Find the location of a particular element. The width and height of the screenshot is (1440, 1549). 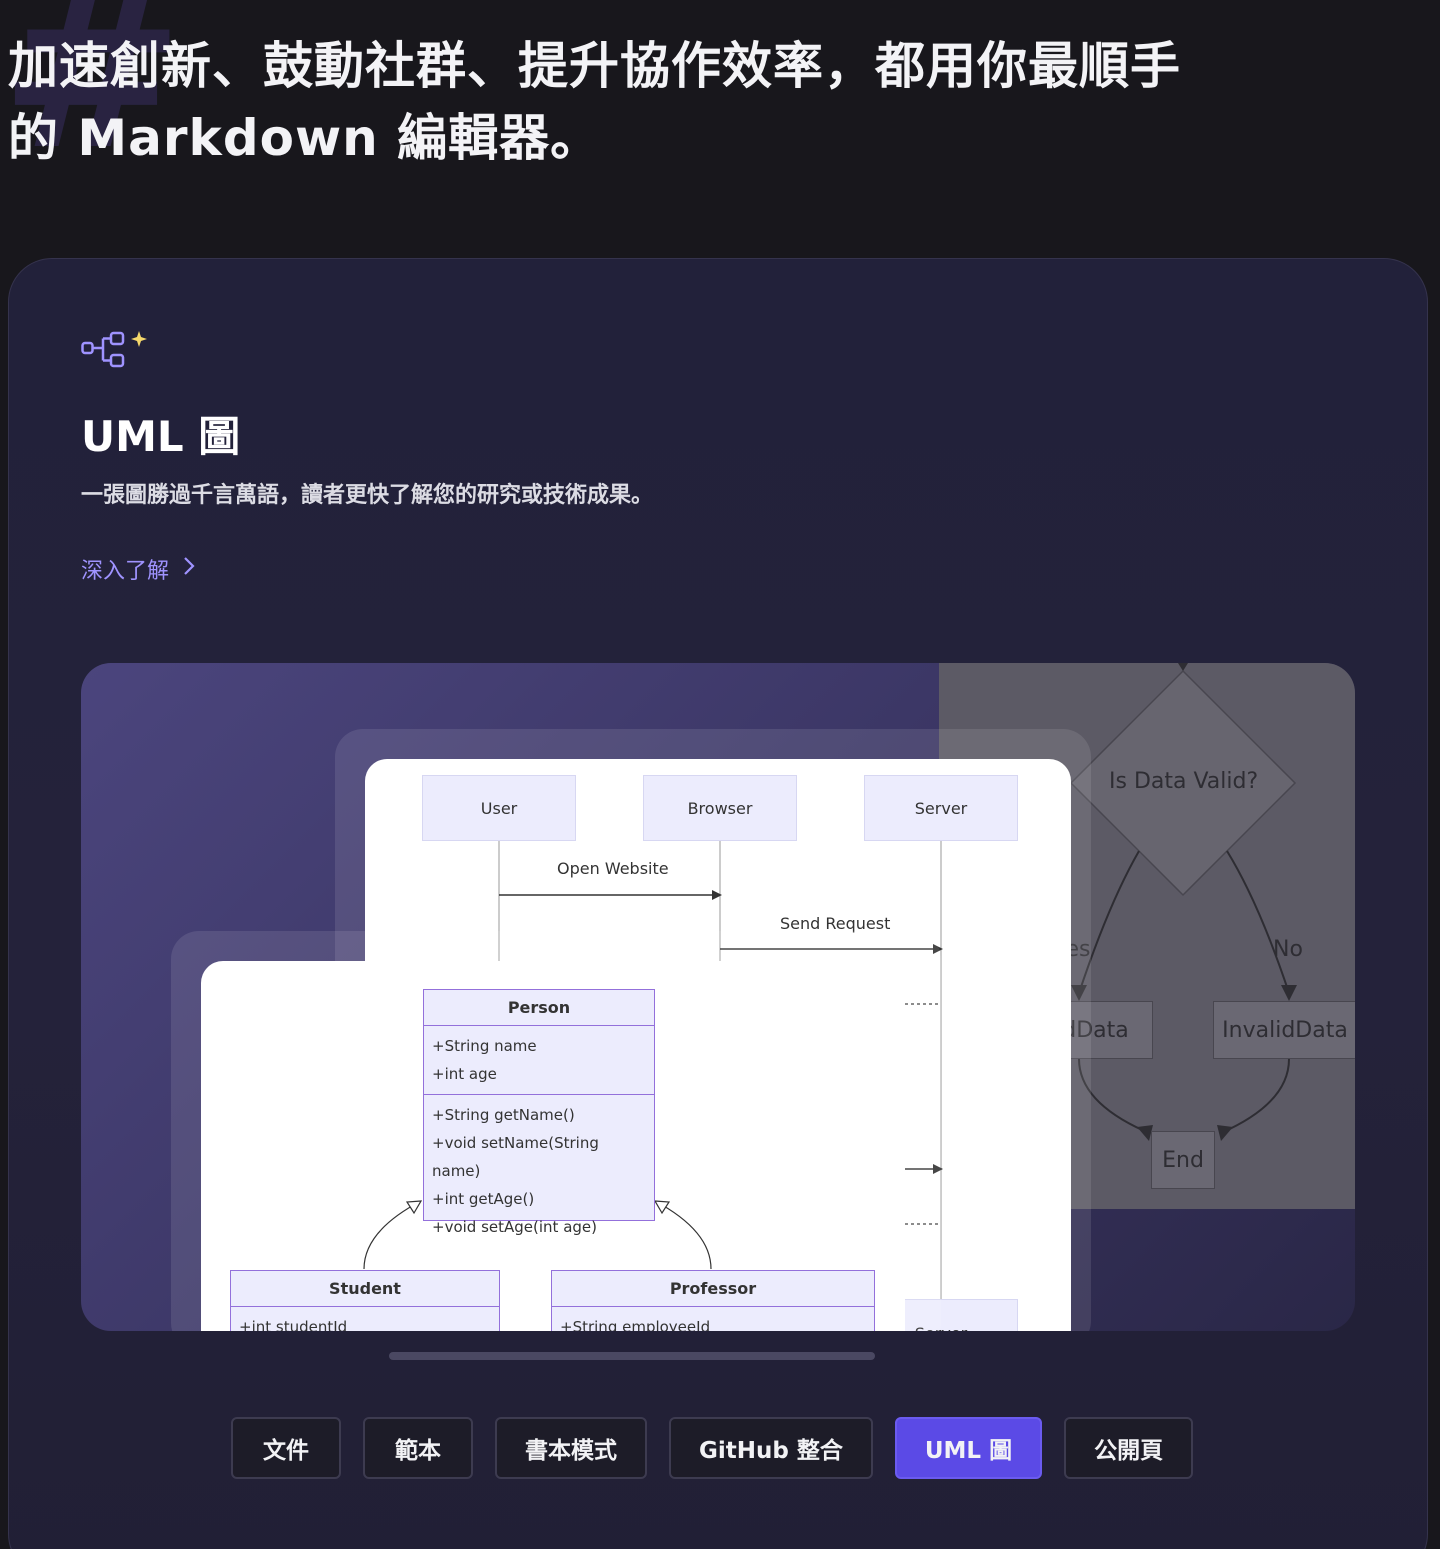

flow-invalid-node: InvalidData is located at coordinates (1284, 1030).